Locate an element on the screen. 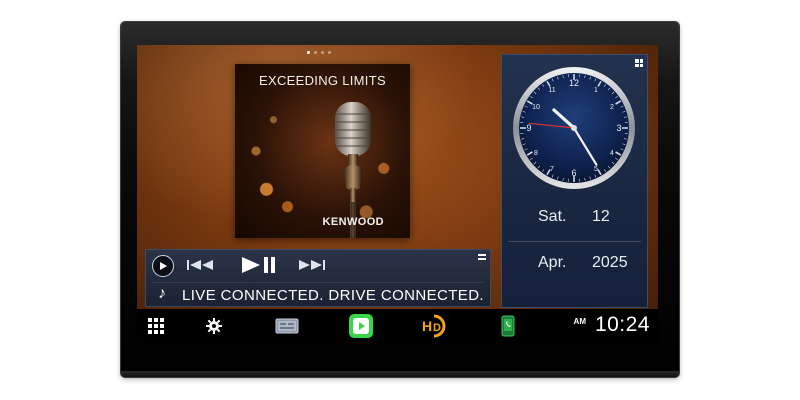 This screenshot has height=400, width=800. music-note-icon: ♪ is located at coordinates (162, 293).